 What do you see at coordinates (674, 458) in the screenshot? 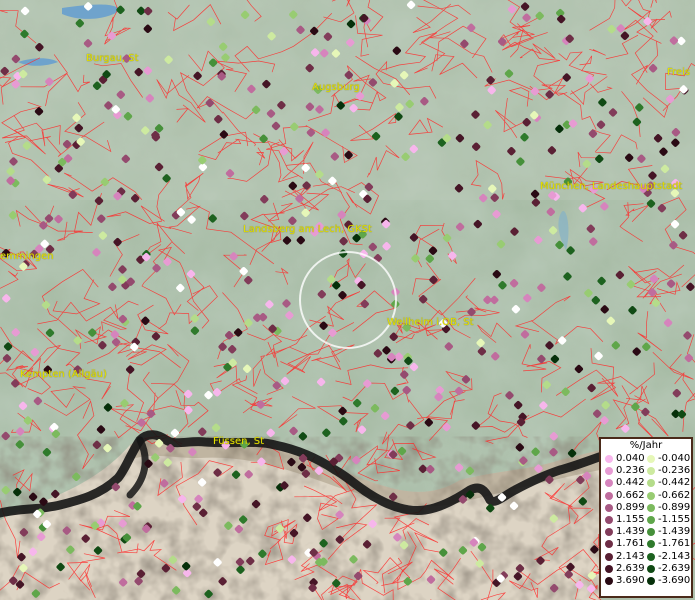
I see `legend-value: -0.040` at bounding box center [674, 458].